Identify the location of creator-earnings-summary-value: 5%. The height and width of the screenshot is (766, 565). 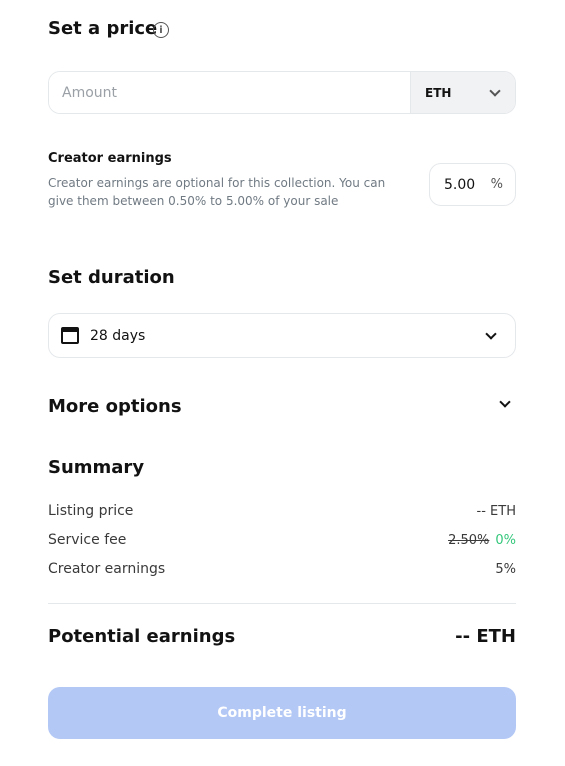
(505, 569).